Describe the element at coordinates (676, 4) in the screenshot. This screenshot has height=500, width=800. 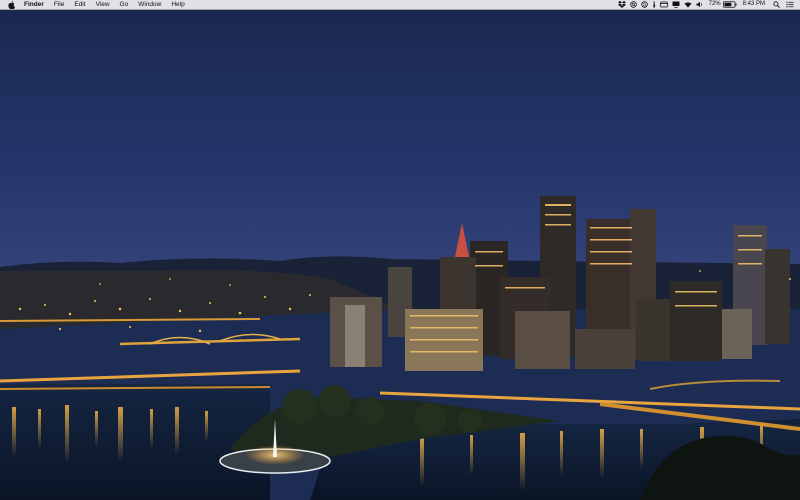
I see `display-icon` at that location.